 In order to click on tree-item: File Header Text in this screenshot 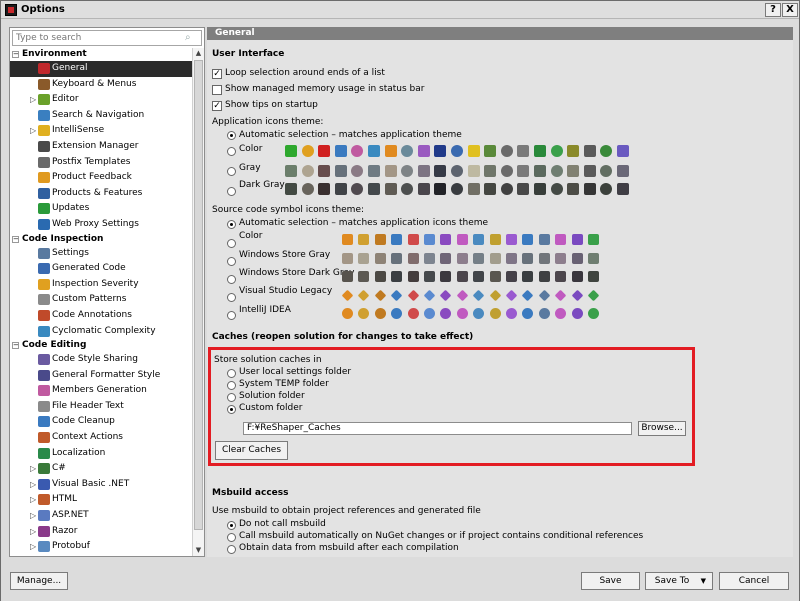, I will do `click(101, 407)`.